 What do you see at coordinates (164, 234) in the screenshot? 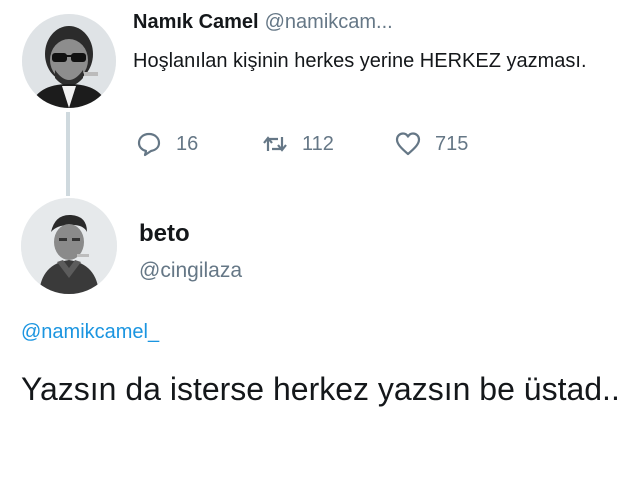
I see `reply-display-name: beto` at bounding box center [164, 234].